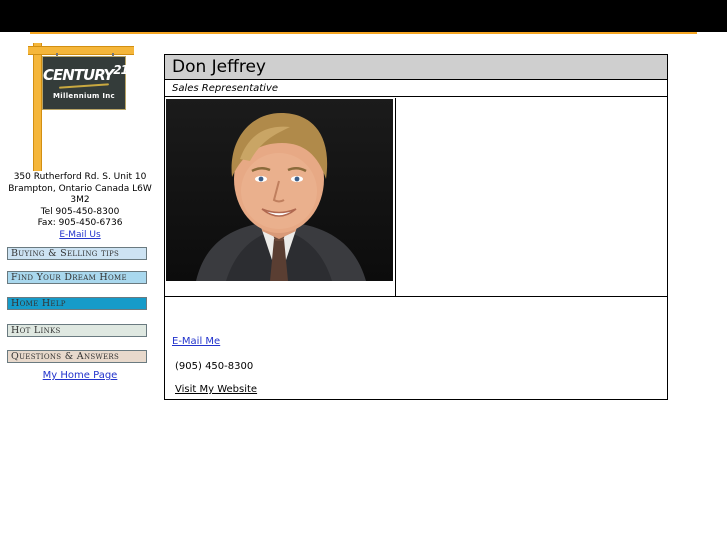  What do you see at coordinates (77, 303) in the screenshot?
I see `nav-home-help: Home Help` at bounding box center [77, 303].